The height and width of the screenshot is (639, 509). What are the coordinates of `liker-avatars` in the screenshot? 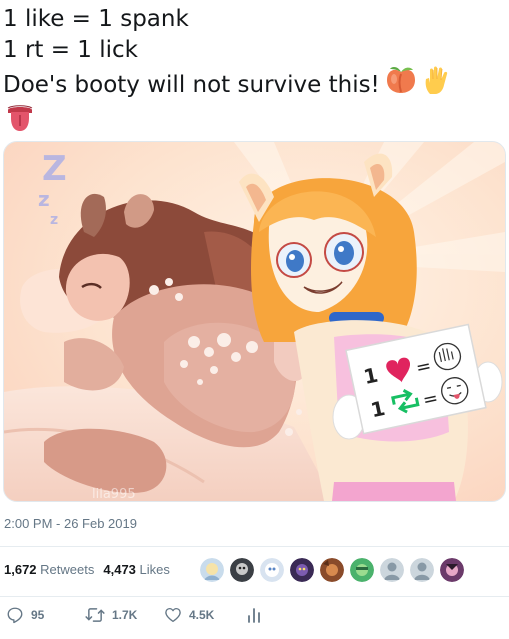 It's located at (332, 571).